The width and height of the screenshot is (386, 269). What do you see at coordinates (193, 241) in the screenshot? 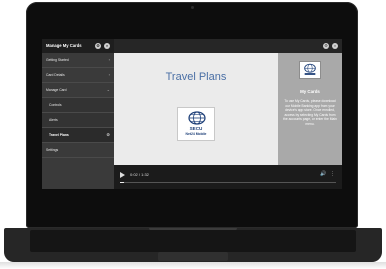
I see `keyboard` at bounding box center [193, 241].